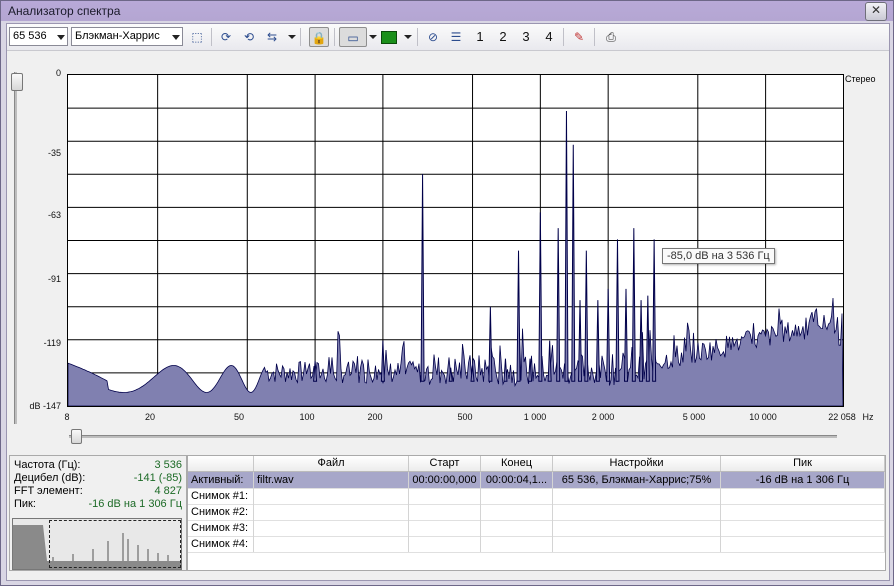  What do you see at coordinates (876, 11) in the screenshot?
I see `close-button: ✕` at bounding box center [876, 11].